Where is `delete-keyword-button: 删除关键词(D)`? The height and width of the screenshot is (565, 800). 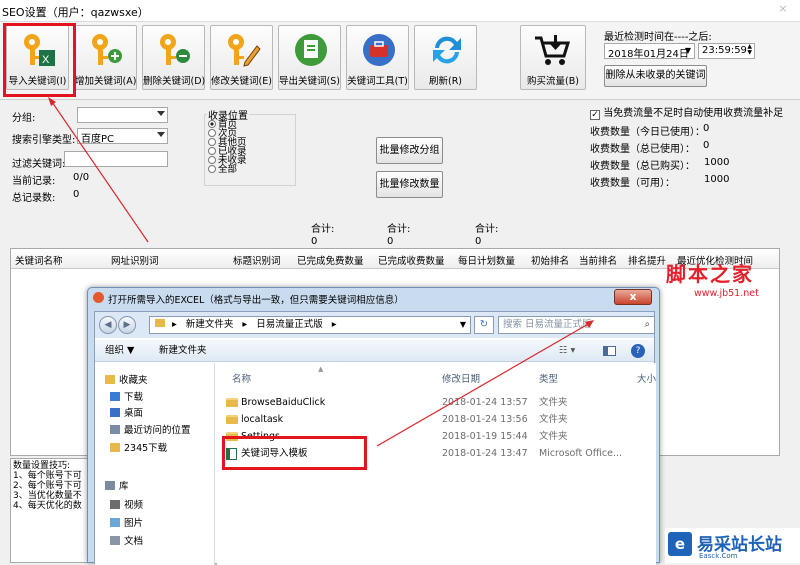 delete-keyword-button: 删除关键词(D) is located at coordinates (173, 57).